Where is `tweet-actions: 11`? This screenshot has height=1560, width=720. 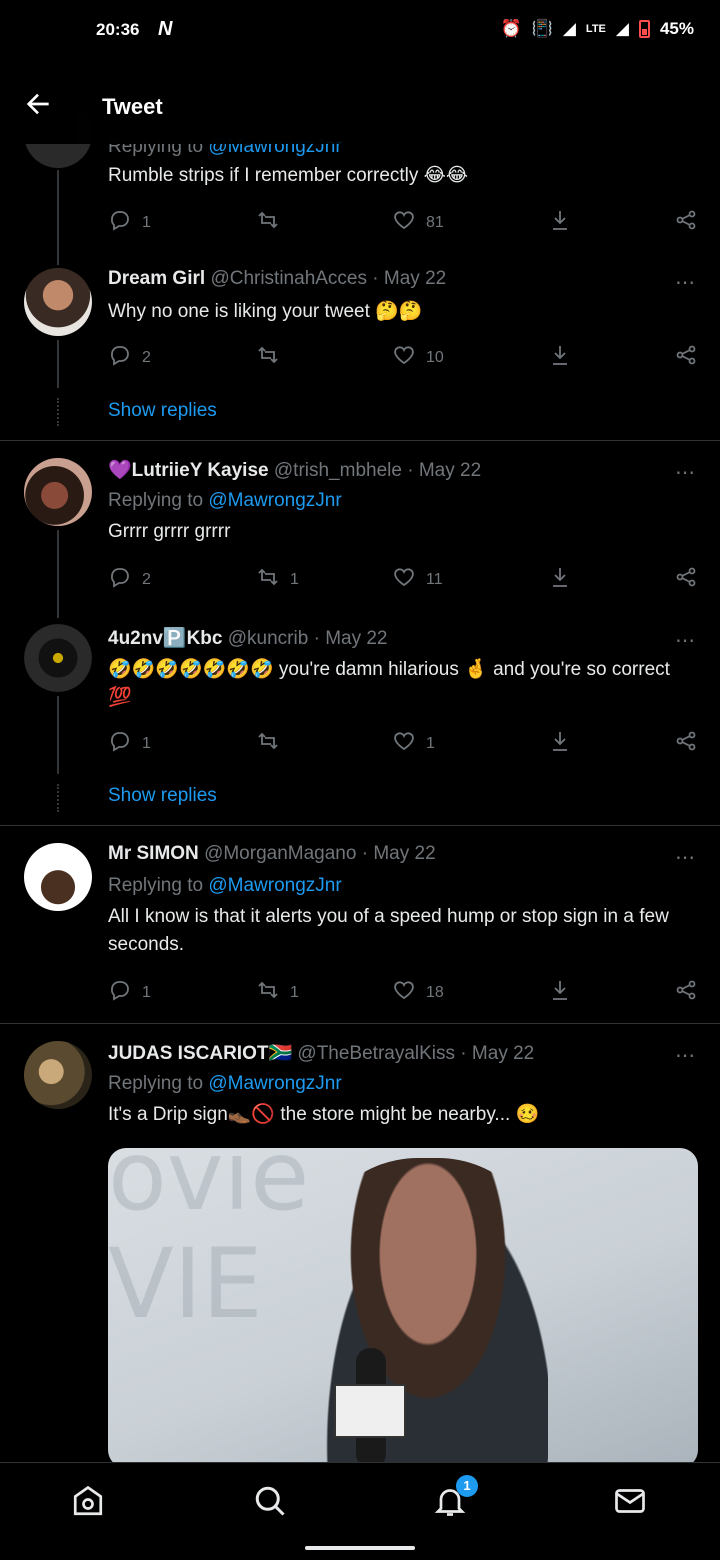
tweet-actions: 11 is located at coordinates (404, 743).